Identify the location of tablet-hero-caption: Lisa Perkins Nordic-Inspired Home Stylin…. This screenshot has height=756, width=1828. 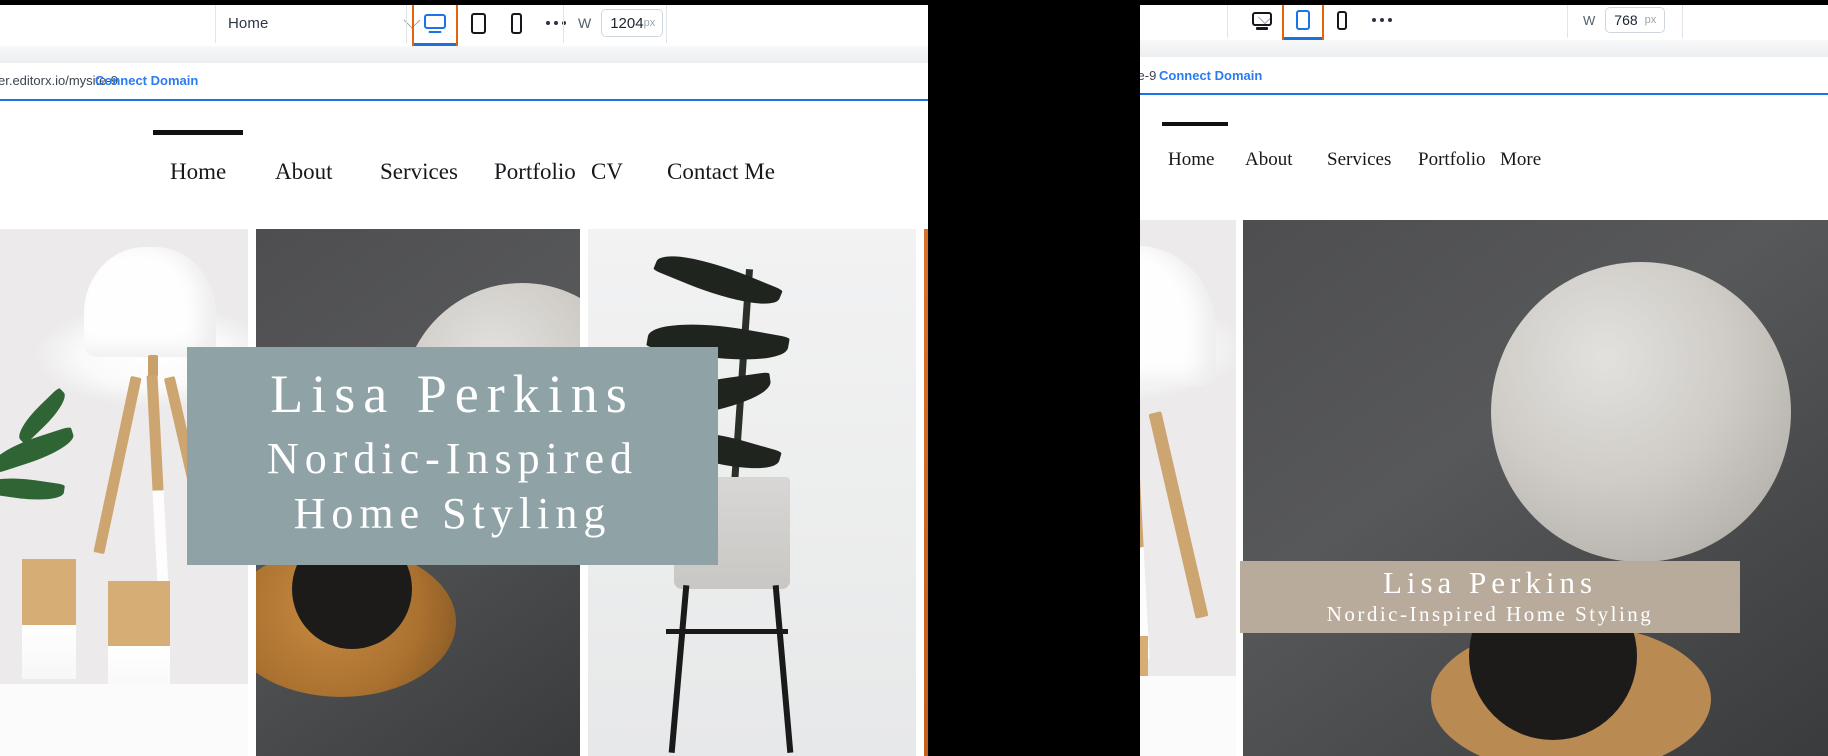
(1490, 597).